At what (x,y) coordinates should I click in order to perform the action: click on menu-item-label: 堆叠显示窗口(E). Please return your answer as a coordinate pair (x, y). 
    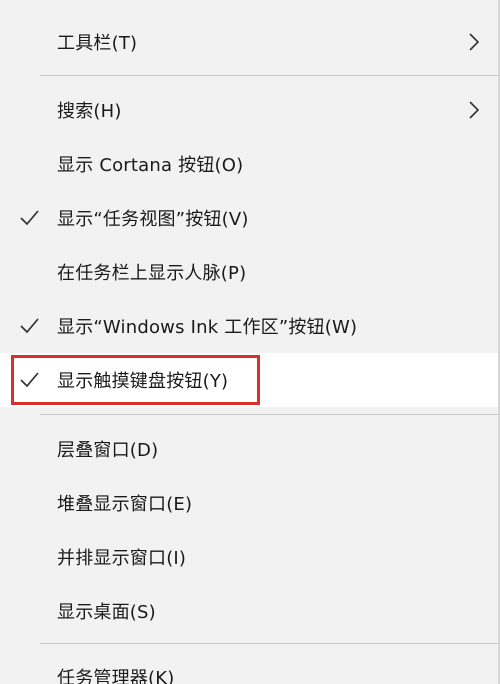
    Looking at the image, I should click on (125, 504).